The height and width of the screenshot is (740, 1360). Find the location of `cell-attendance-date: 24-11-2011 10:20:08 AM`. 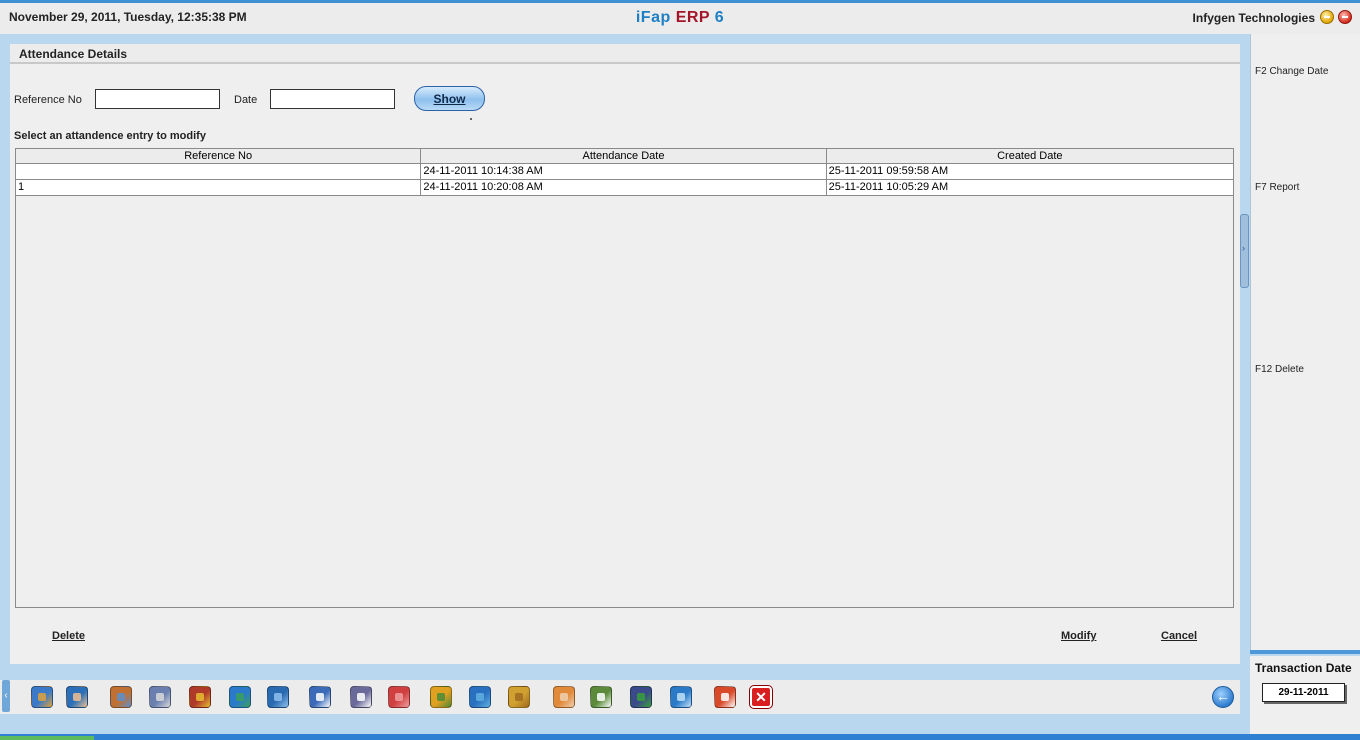

cell-attendance-date: 24-11-2011 10:20:08 AM is located at coordinates (624, 187).